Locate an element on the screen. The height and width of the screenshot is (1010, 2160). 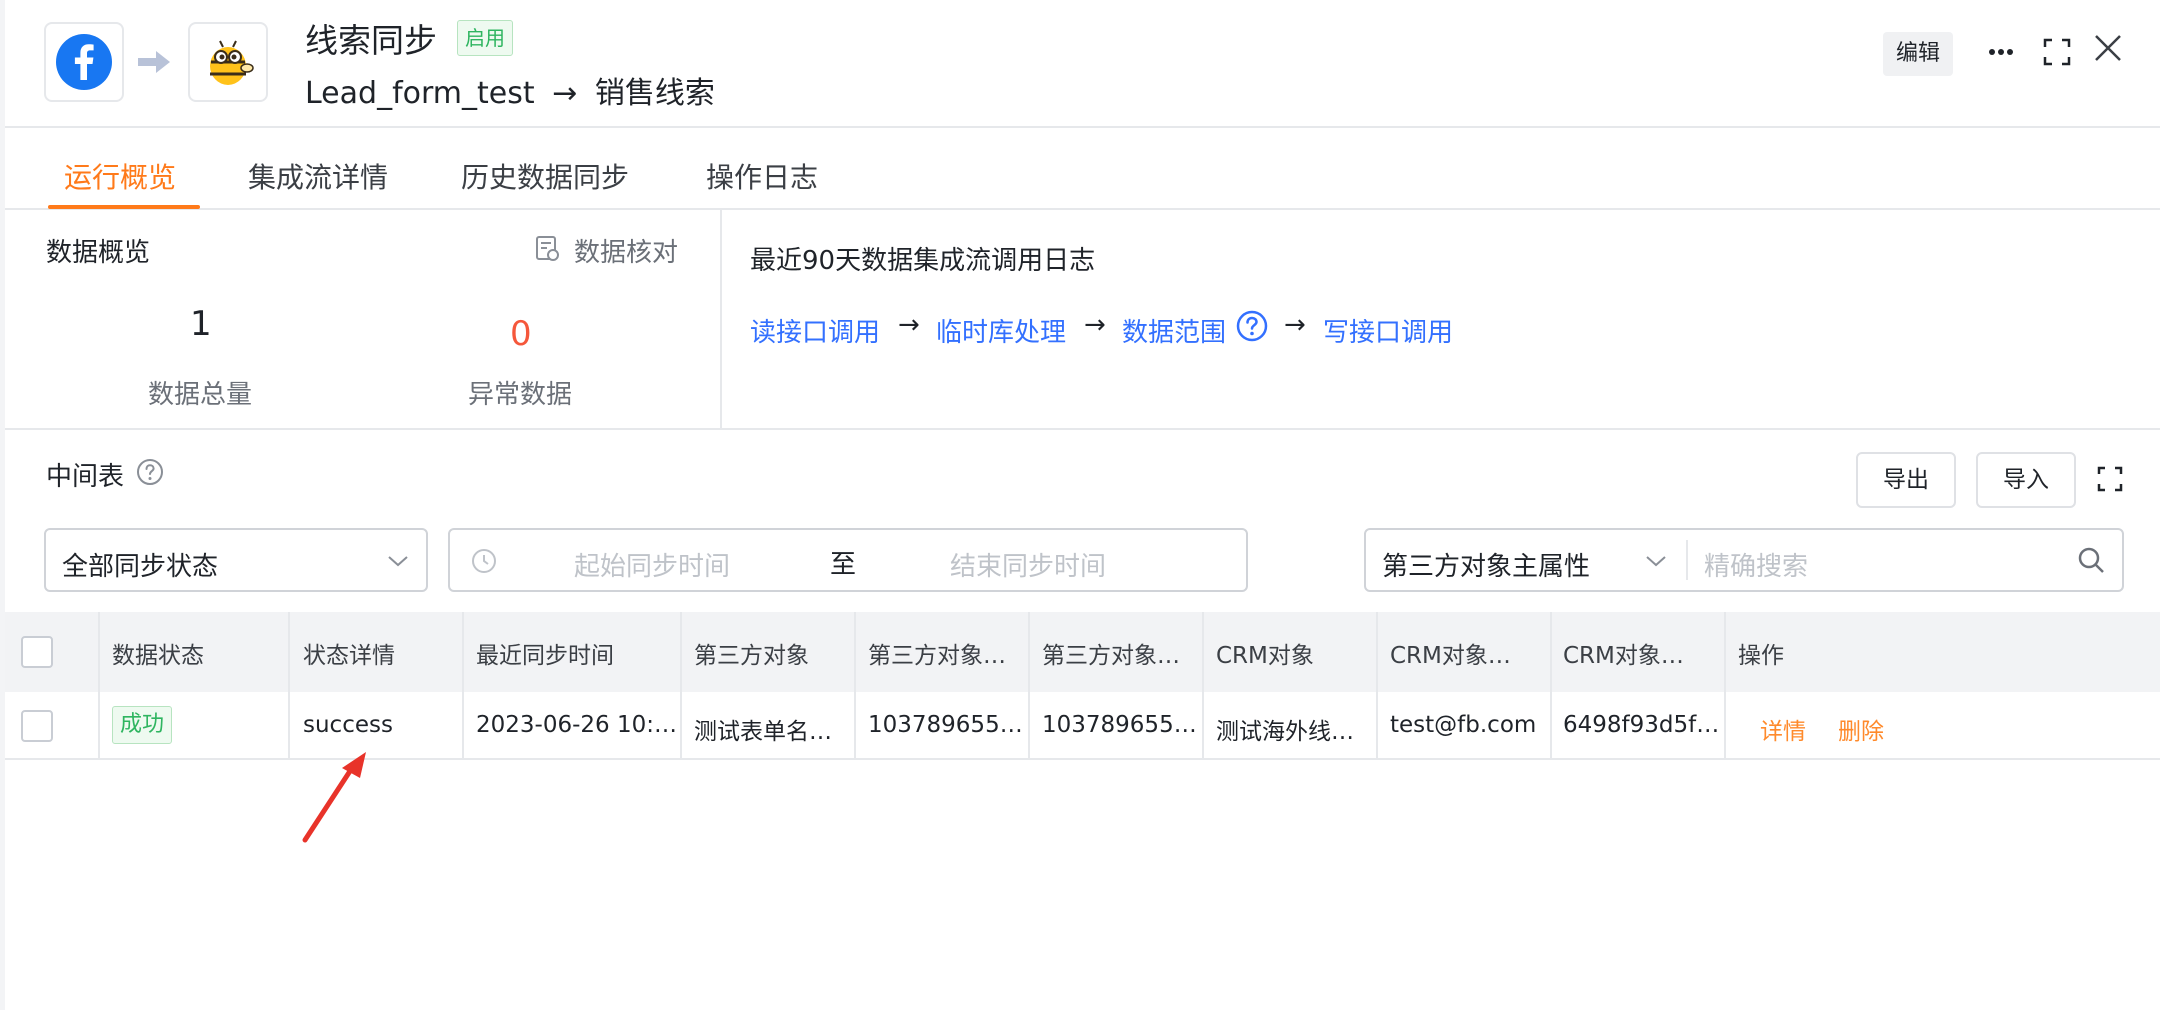
start-date-input: 起始同步时间 is located at coordinates (652, 564).